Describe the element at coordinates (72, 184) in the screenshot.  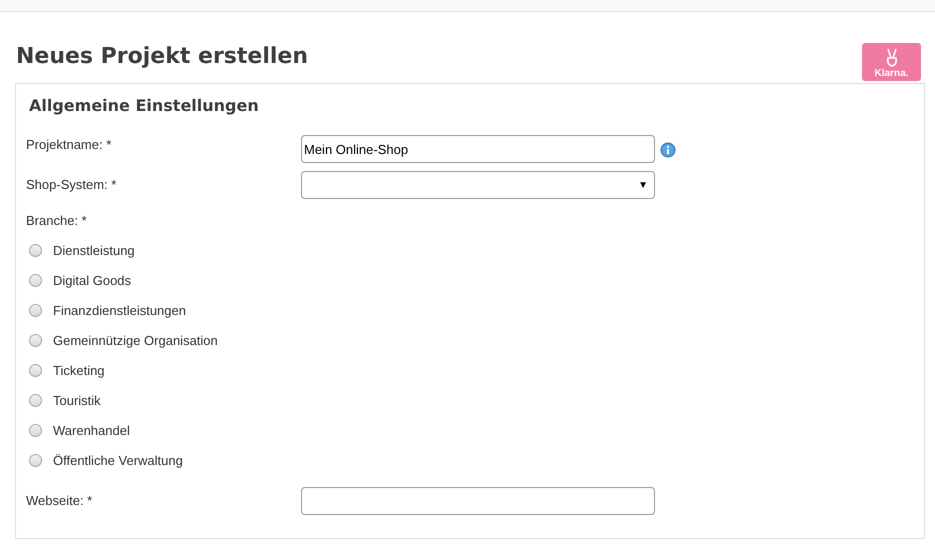
I see `field-label: Shop-System: *` at that location.